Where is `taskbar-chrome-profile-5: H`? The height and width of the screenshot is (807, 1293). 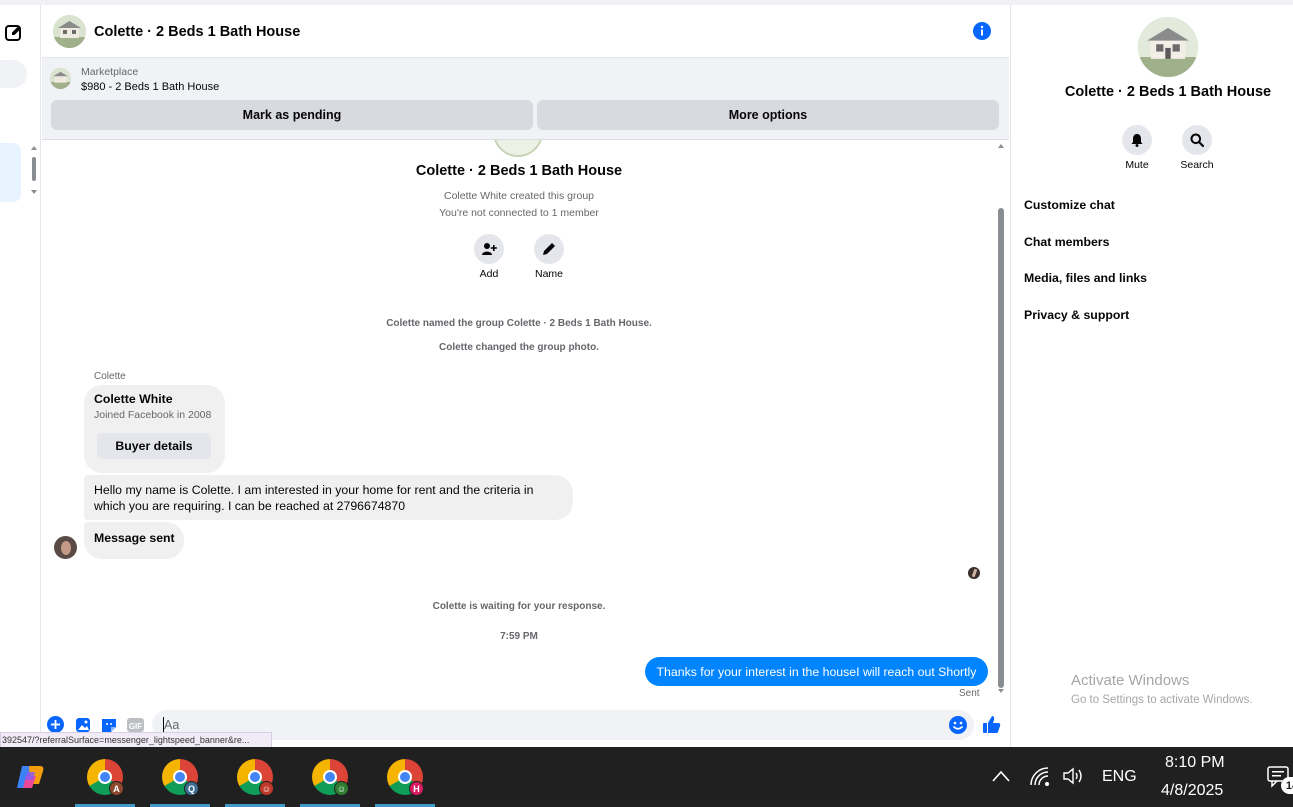
taskbar-chrome-profile-5: H is located at coordinates (405, 777).